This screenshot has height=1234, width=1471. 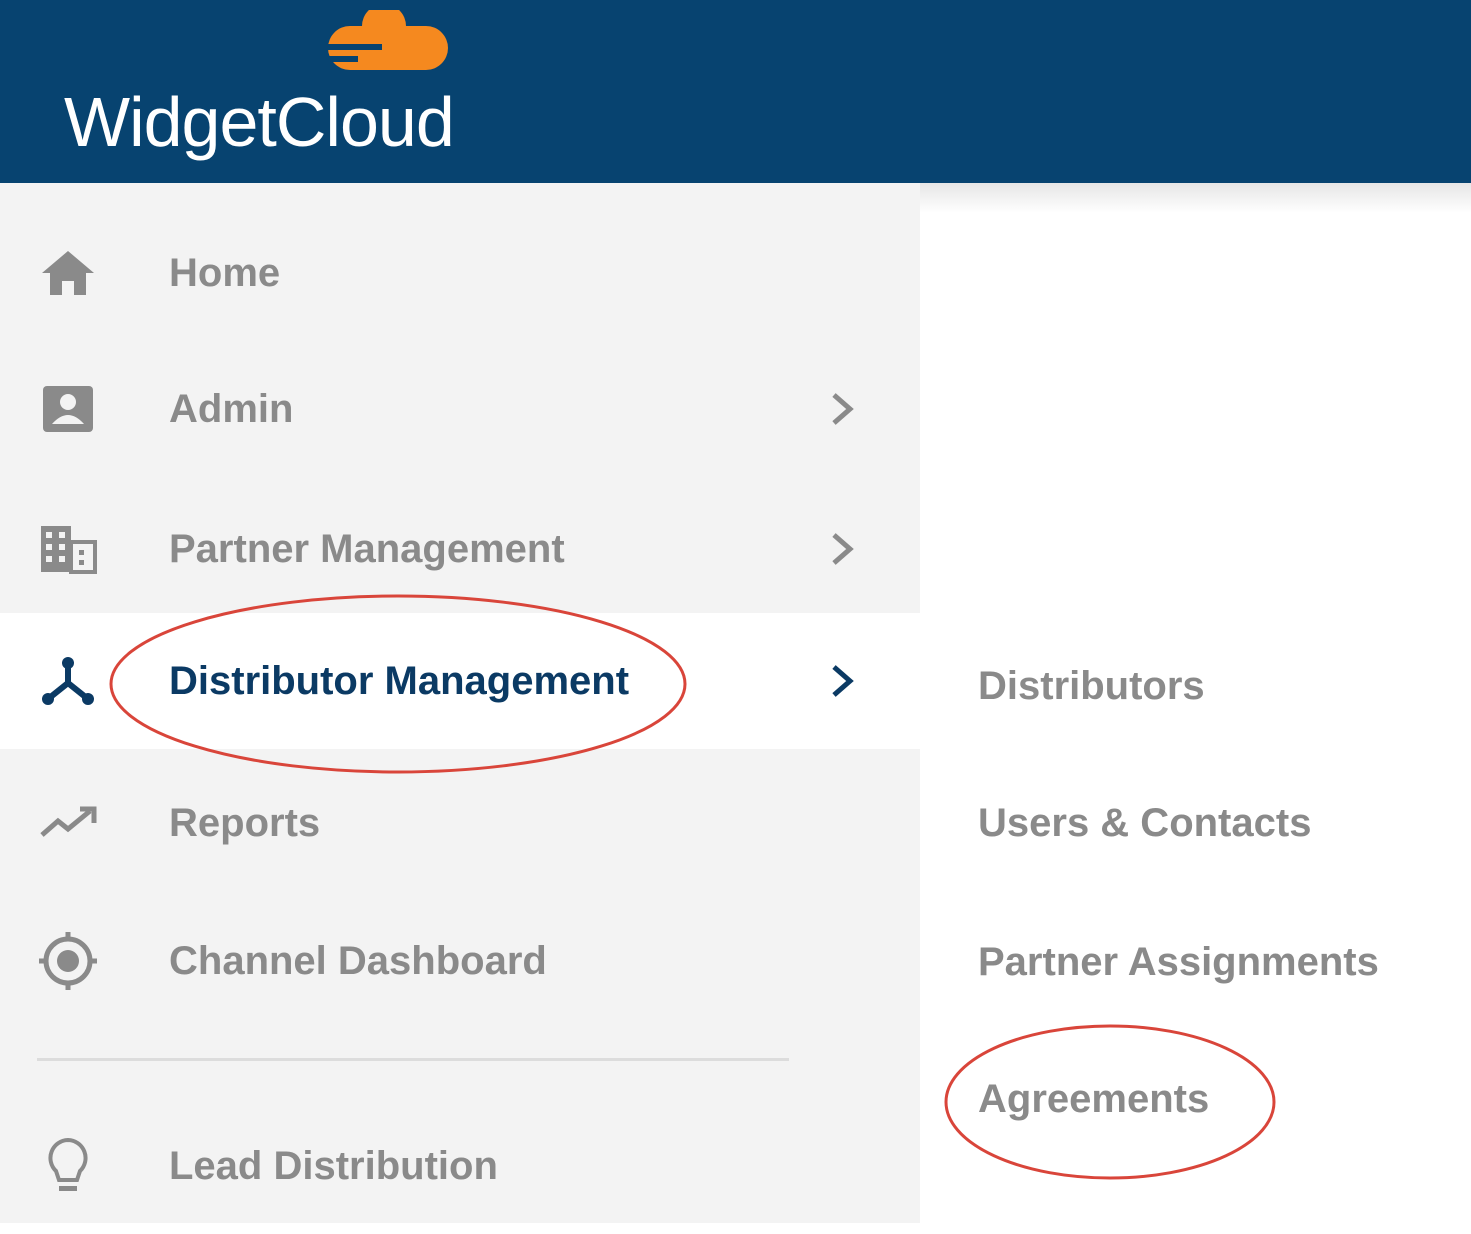 What do you see at coordinates (413, 1059) in the screenshot?
I see `sidebar-divider` at bounding box center [413, 1059].